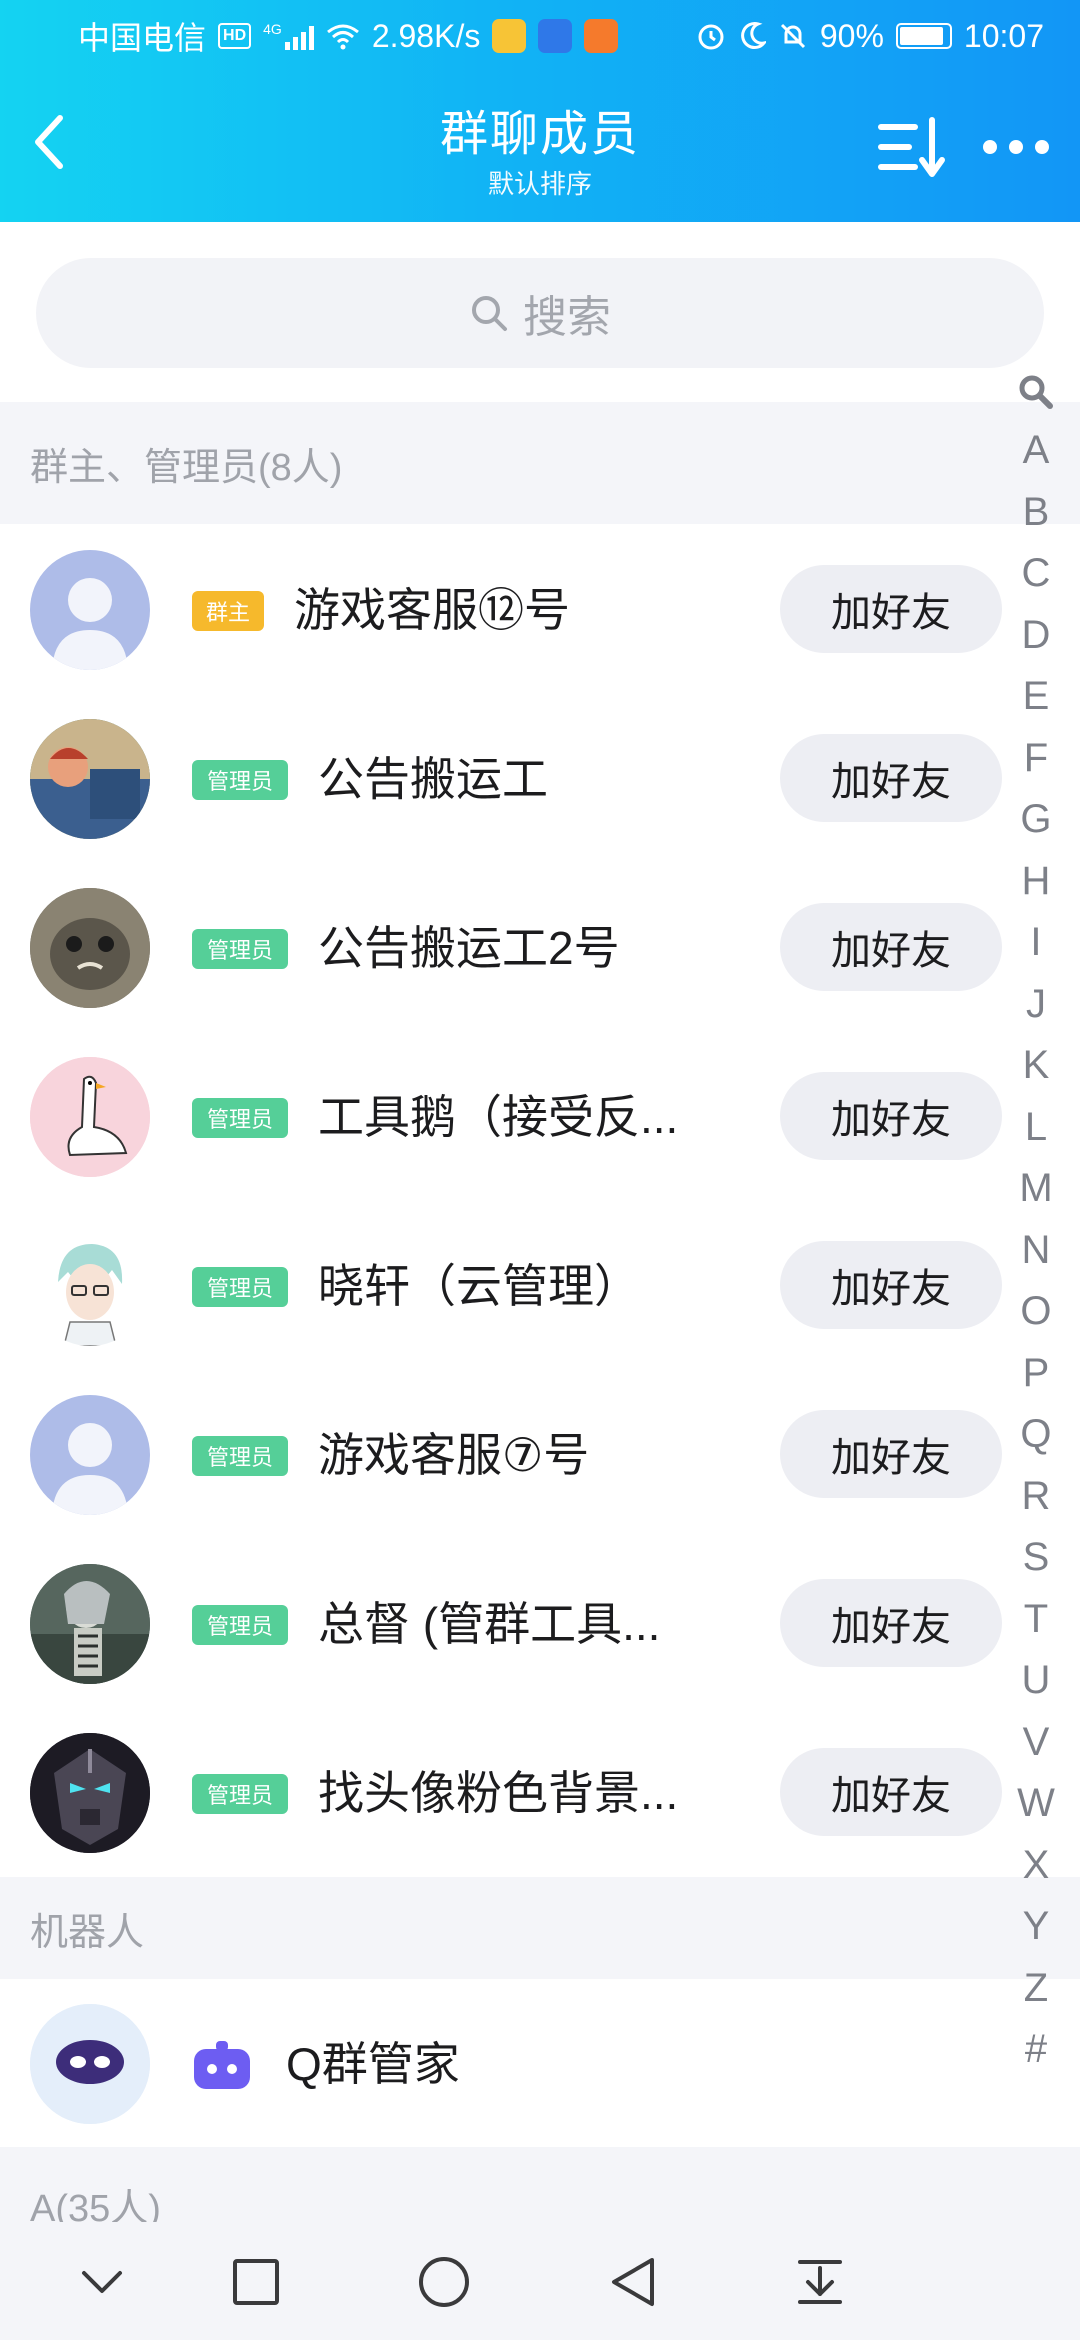 Image resolution: width=1080 pixels, height=2340 pixels. Describe the element at coordinates (342, 37) in the screenshot. I see `wifi-icon` at that location.